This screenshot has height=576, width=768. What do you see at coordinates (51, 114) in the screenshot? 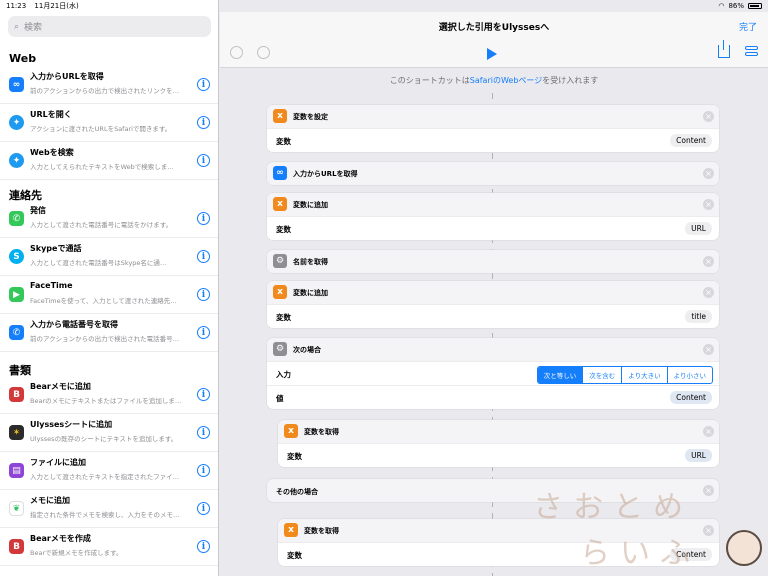
I see `item-title: URLを開く` at bounding box center [51, 114].